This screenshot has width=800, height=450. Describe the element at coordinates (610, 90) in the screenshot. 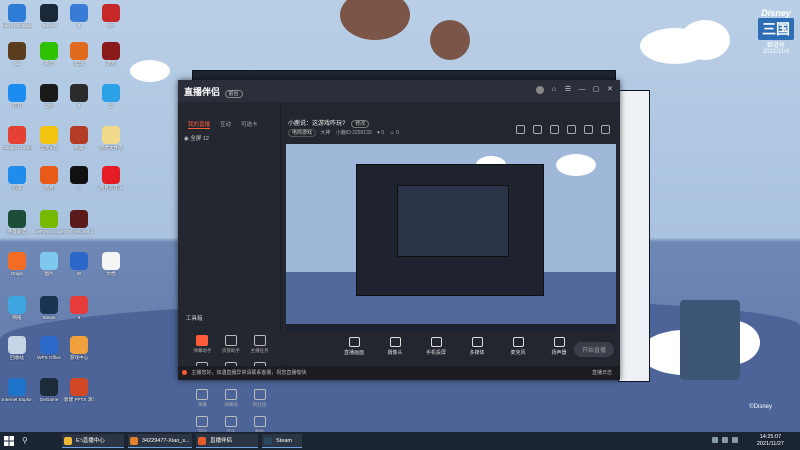

I see `close-icon: ✕` at that location.